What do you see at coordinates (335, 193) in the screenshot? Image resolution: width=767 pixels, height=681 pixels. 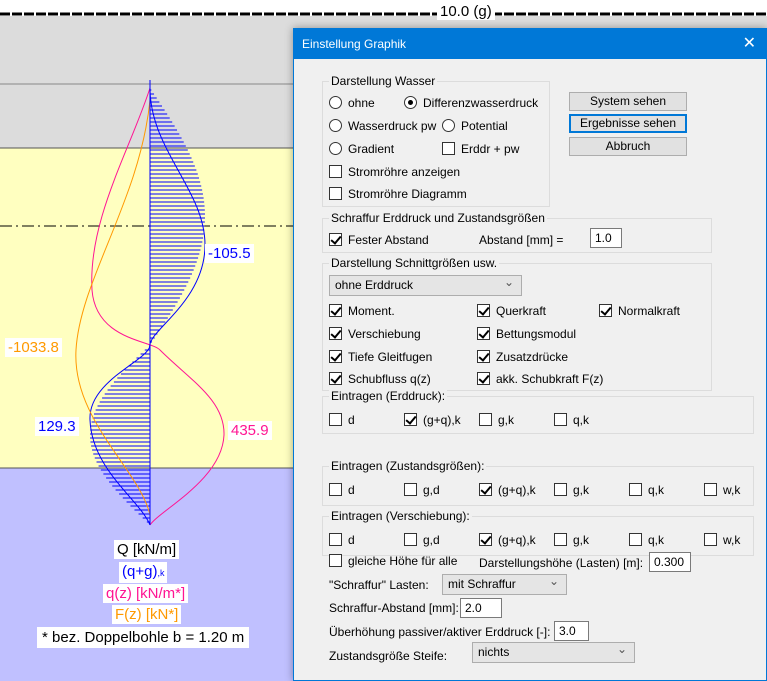 I see `checkbox-strom-diag` at bounding box center [335, 193].